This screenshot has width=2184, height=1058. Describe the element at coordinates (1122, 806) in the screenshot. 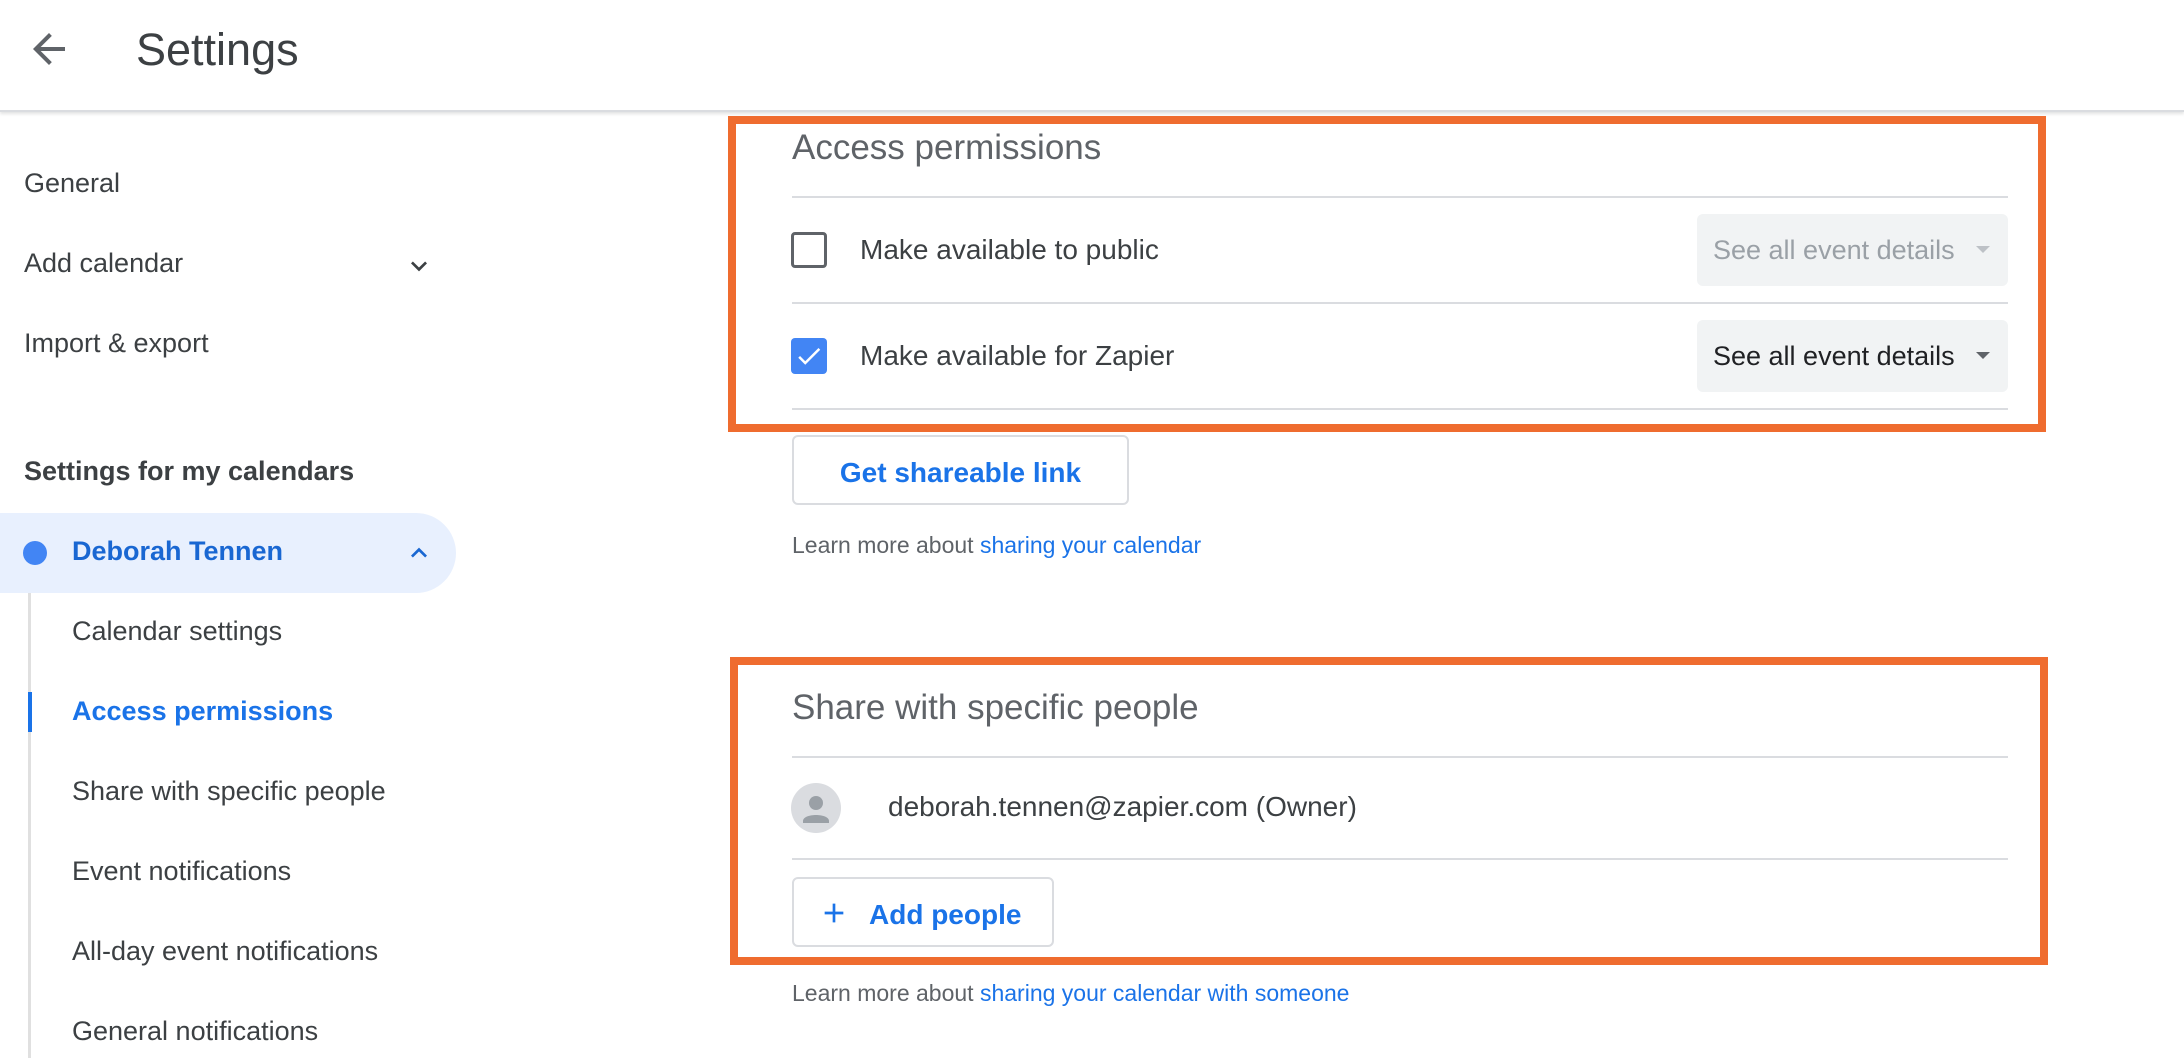

I see `owner-email: deborah.tennen@zapier.com (Owner)` at that location.